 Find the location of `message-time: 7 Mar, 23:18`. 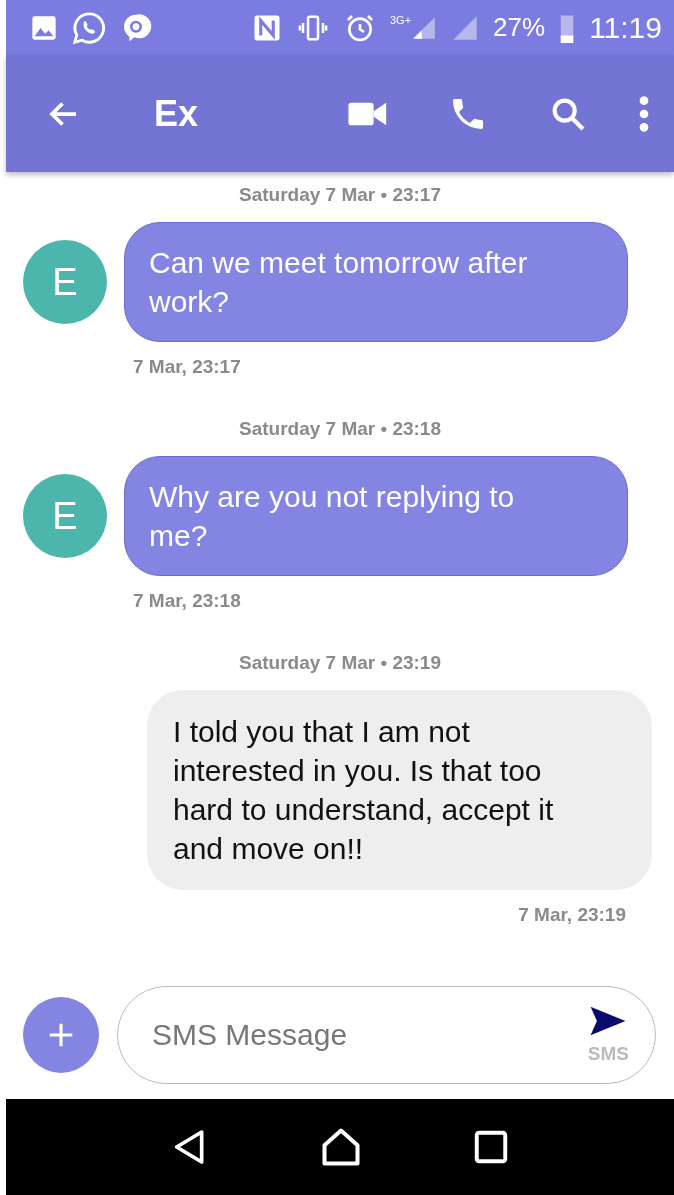

message-time: 7 Mar, 23:18 is located at coordinates (187, 601).